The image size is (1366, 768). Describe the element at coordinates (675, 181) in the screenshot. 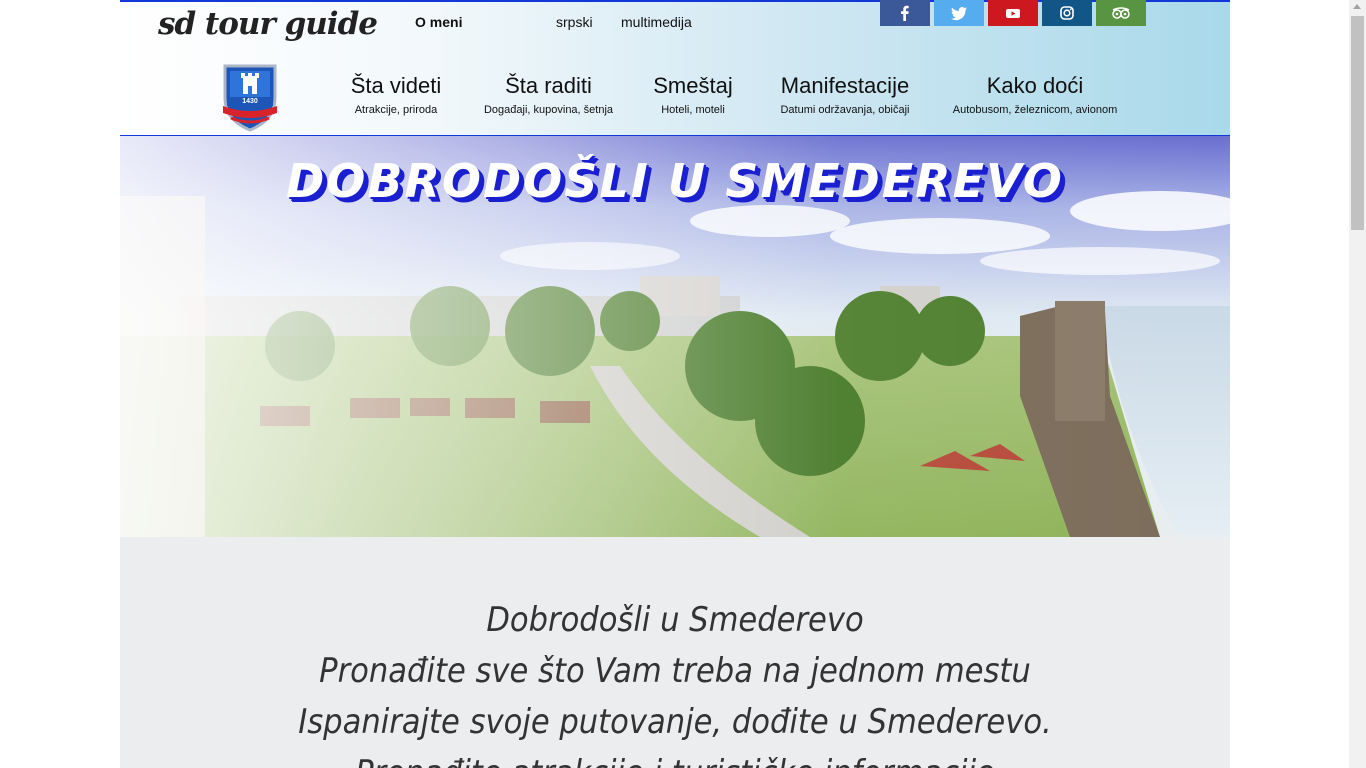

I see `hero-title: DOBRODOŠLI U SMEDEREVO` at that location.